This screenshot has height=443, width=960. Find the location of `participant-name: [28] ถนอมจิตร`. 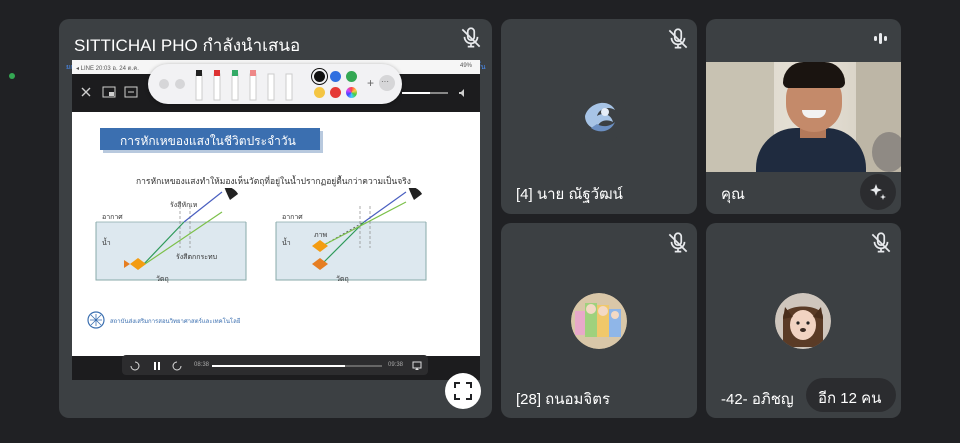

participant-name: [28] ถนอมจิตร is located at coordinates (563, 399).